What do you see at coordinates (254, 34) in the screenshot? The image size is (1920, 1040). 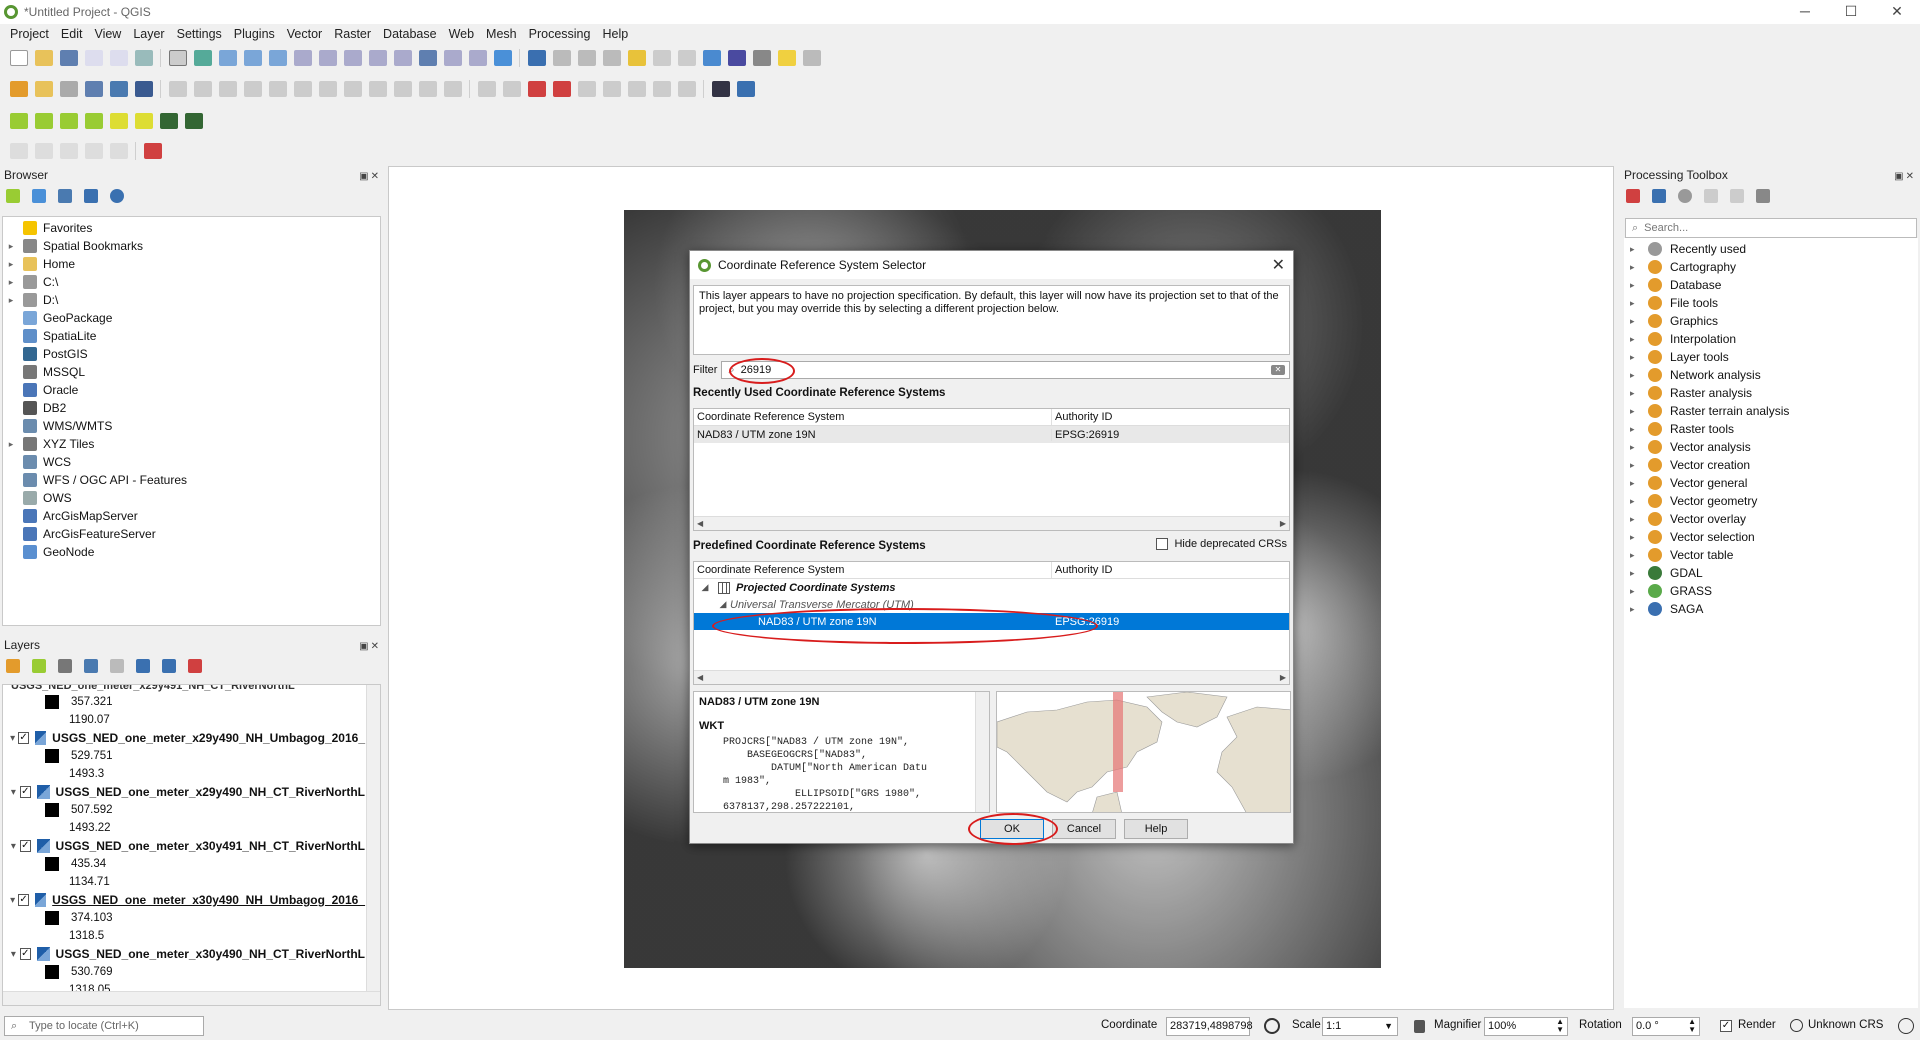 I see `menu-plugins: Plugins` at bounding box center [254, 34].